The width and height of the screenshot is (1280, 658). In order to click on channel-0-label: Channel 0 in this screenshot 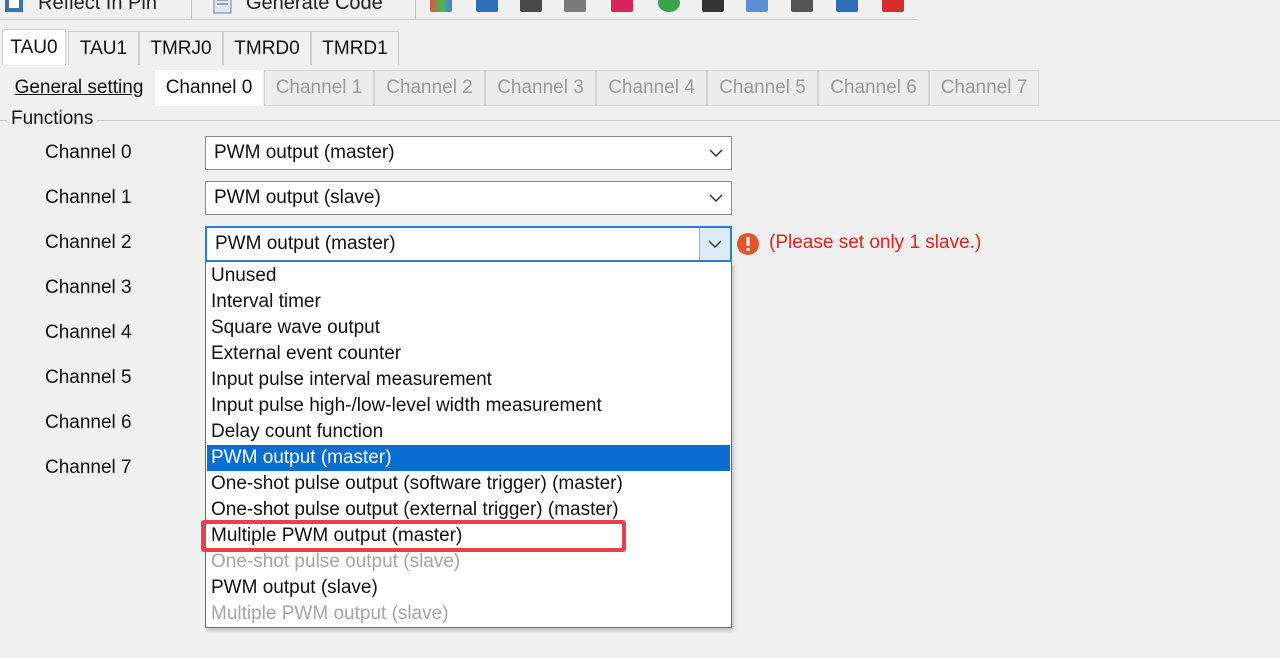, I will do `click(88, 152)`.